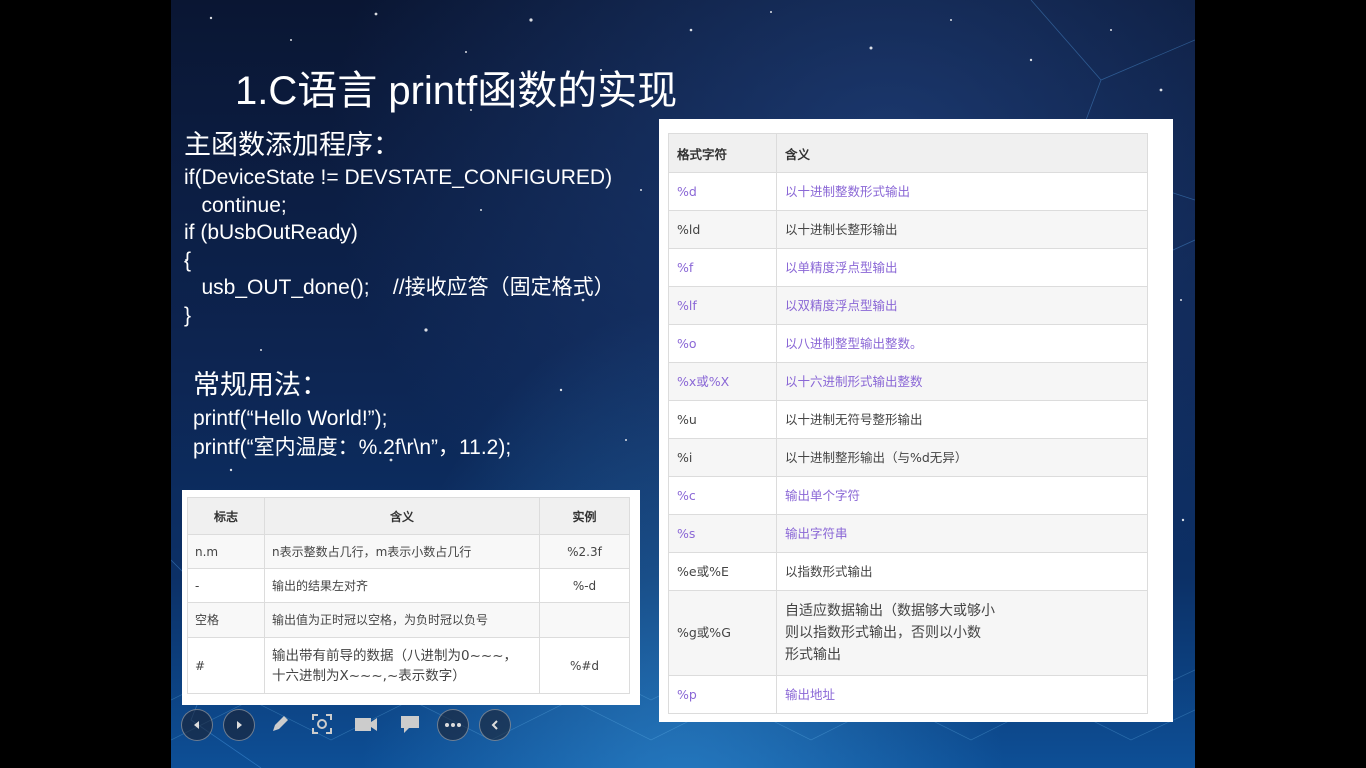 This screenshot has width=1366, height=768. What do you see at coordinates (722, 191) in the screenshot?
I see `format-code-cell: %d` at bounding box center [722, 191].